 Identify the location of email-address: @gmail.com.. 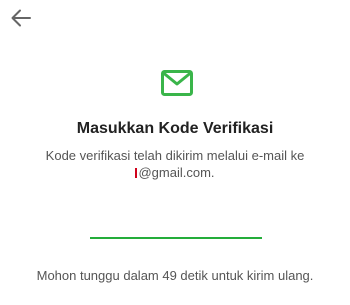
(176, 172).